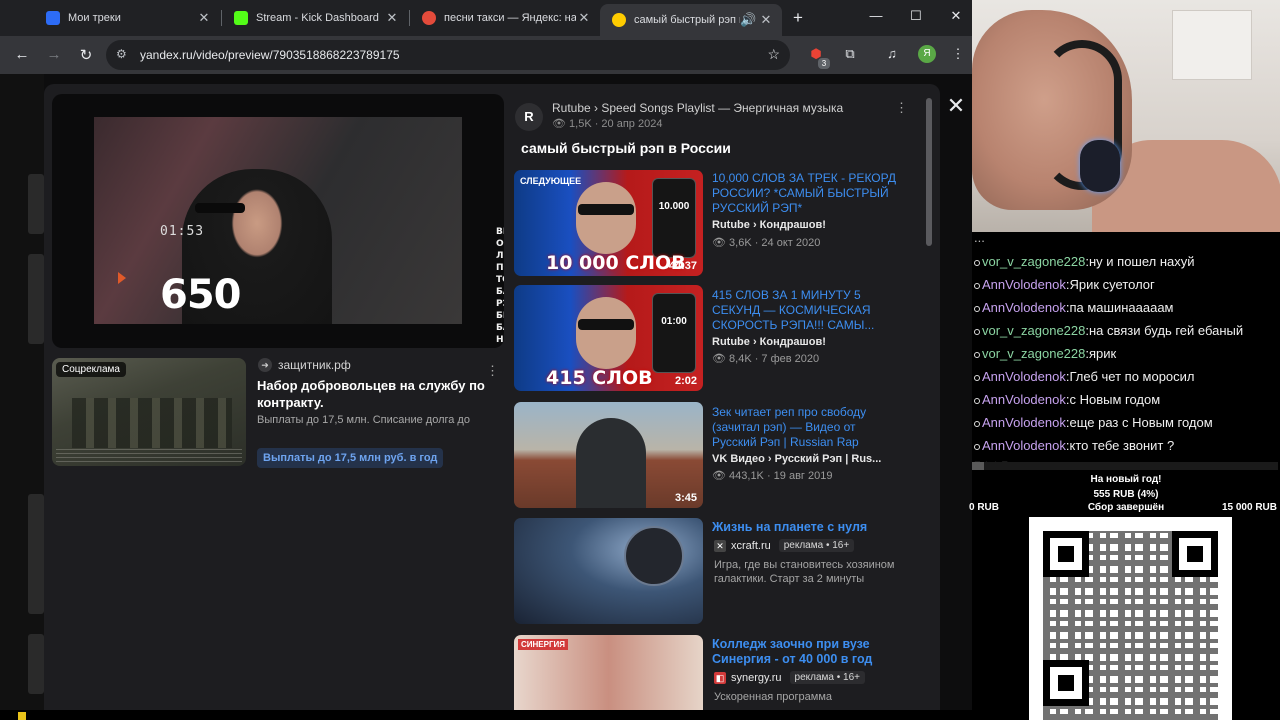 This screenshot has width=1280, height=720. I want to click on video-duration: 44:37, so click(682, 266).